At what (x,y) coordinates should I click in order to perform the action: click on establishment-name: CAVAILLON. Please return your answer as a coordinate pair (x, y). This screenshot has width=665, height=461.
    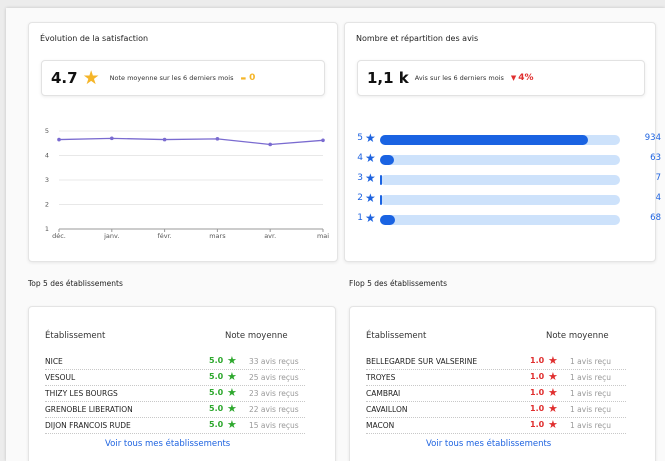
    Looking at the image, I should click on (387, 409).